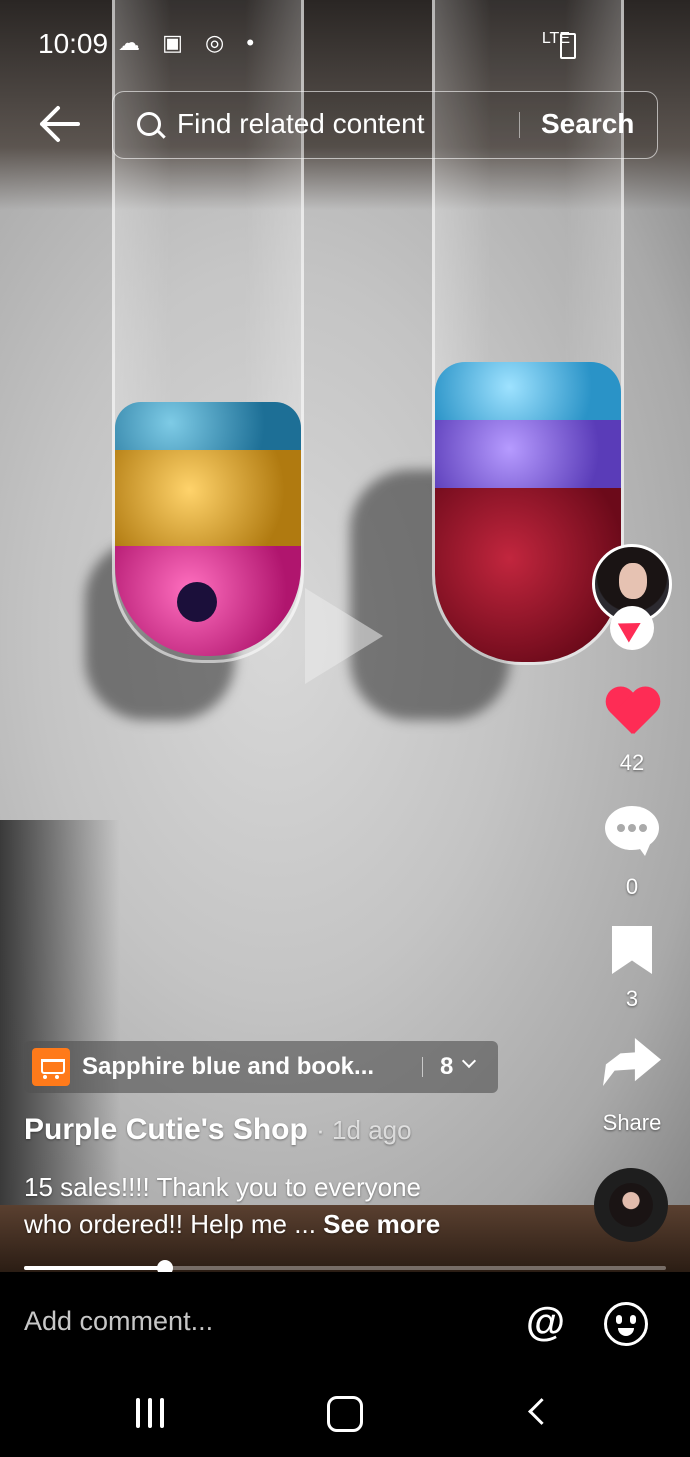 The width and height of the screenshot is (690, 1457). What do you see at coordinates (208, 500) in the screenshot?
I see `beads-gold` at bounding box center [208, 500].